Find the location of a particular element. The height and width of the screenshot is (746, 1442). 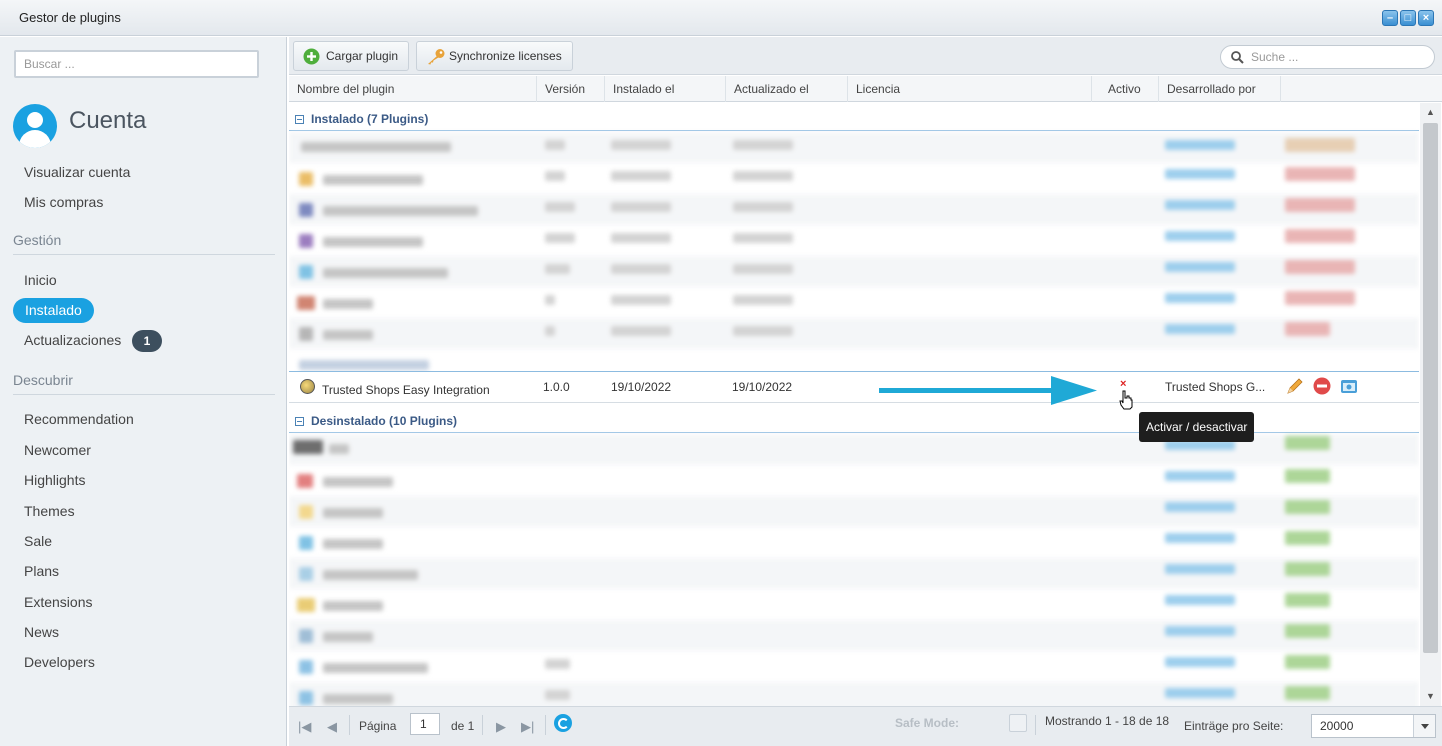

add-icon is located at coordinates (311, 56).